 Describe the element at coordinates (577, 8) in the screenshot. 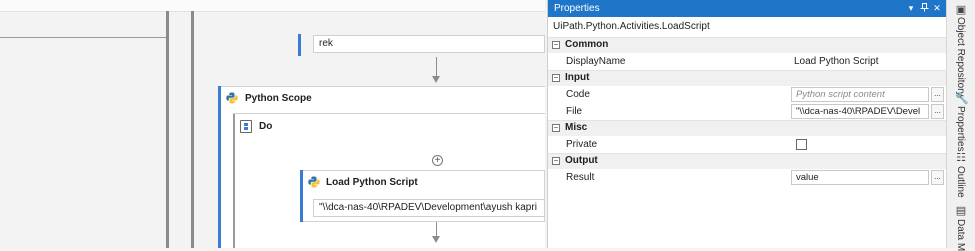

I see `properties-panel-title: Properties` at that location.